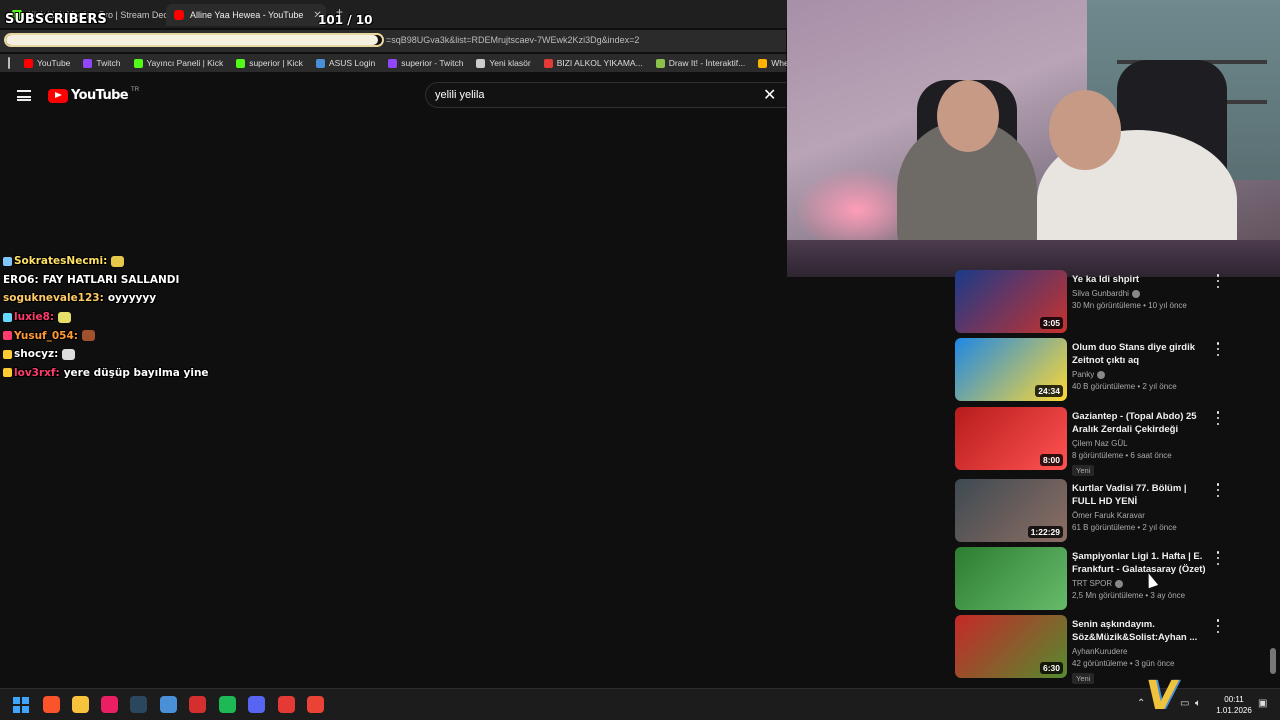 The width and height of the screenshot is (1280, 720). What do you see at coordinates (1100, 293) in the screenshot?
I see `video-channel: Silva Gunbardhi` at bounding box center [1100, 293].